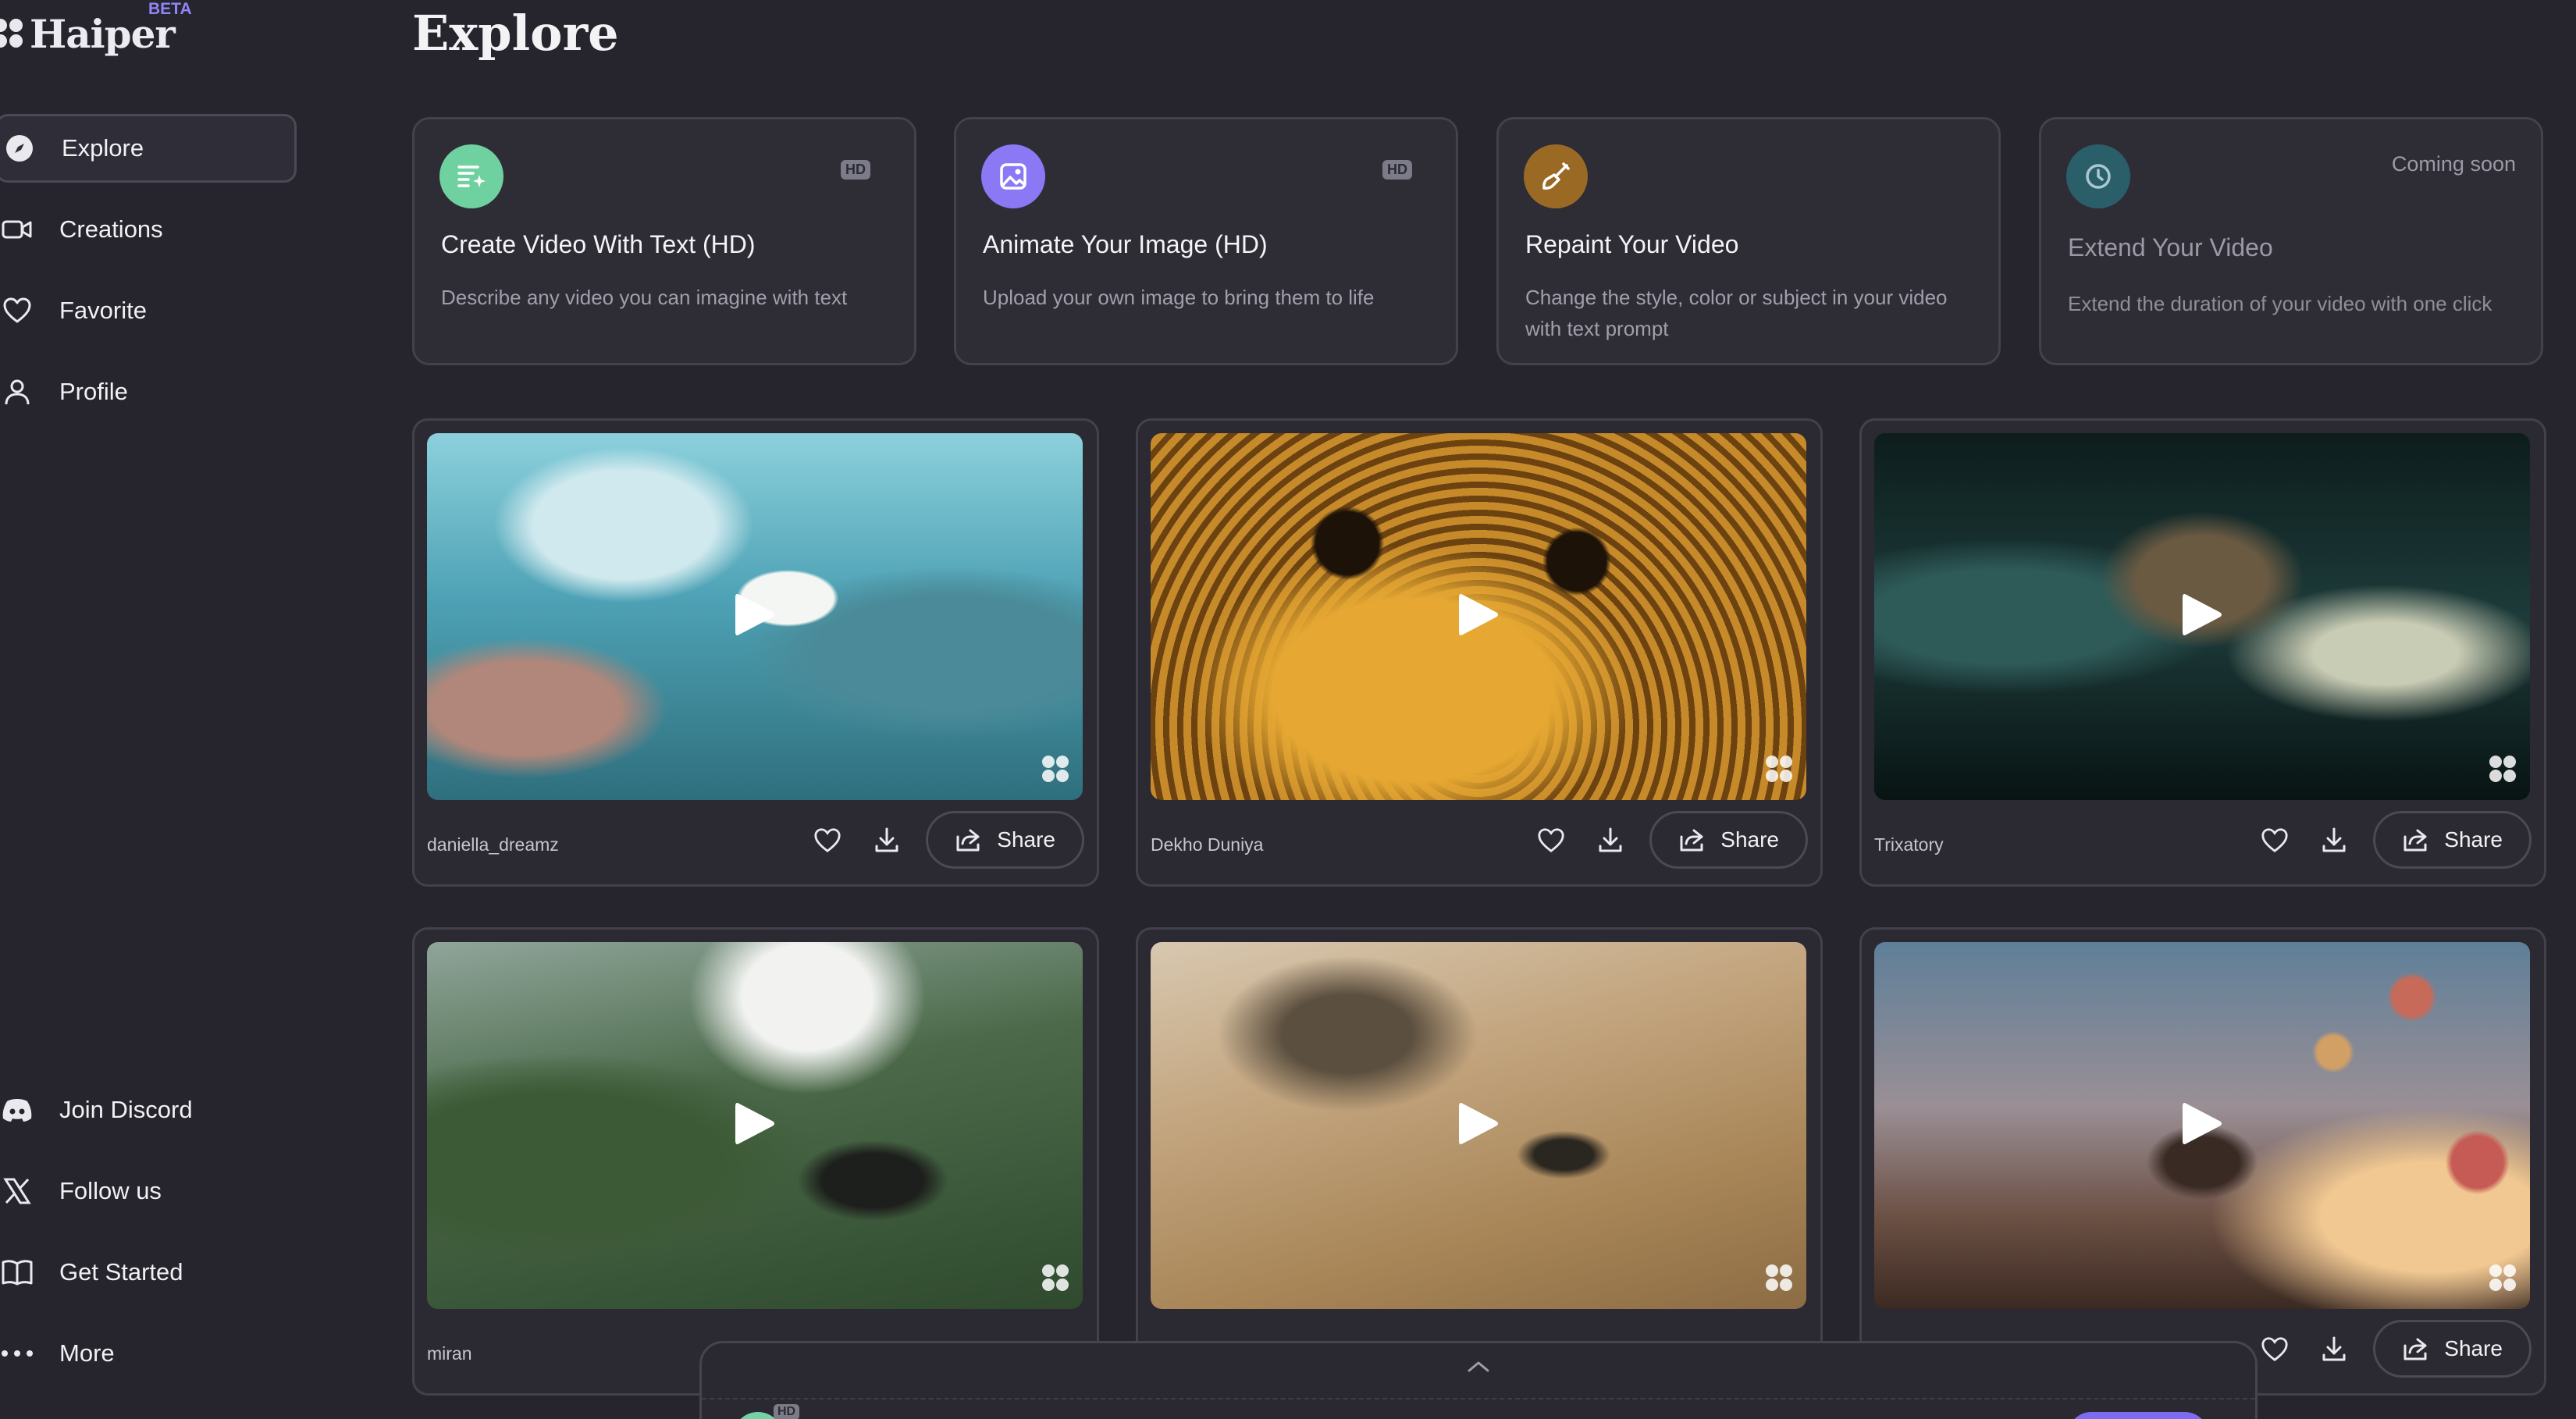 Image resolution: width=2576 pixels, height=1419 pixels. What do you see at coordinates (148, 310) in the screenshot?
I see `sidebar-item-favorite: Favorite` at bounding box center [148, 310].